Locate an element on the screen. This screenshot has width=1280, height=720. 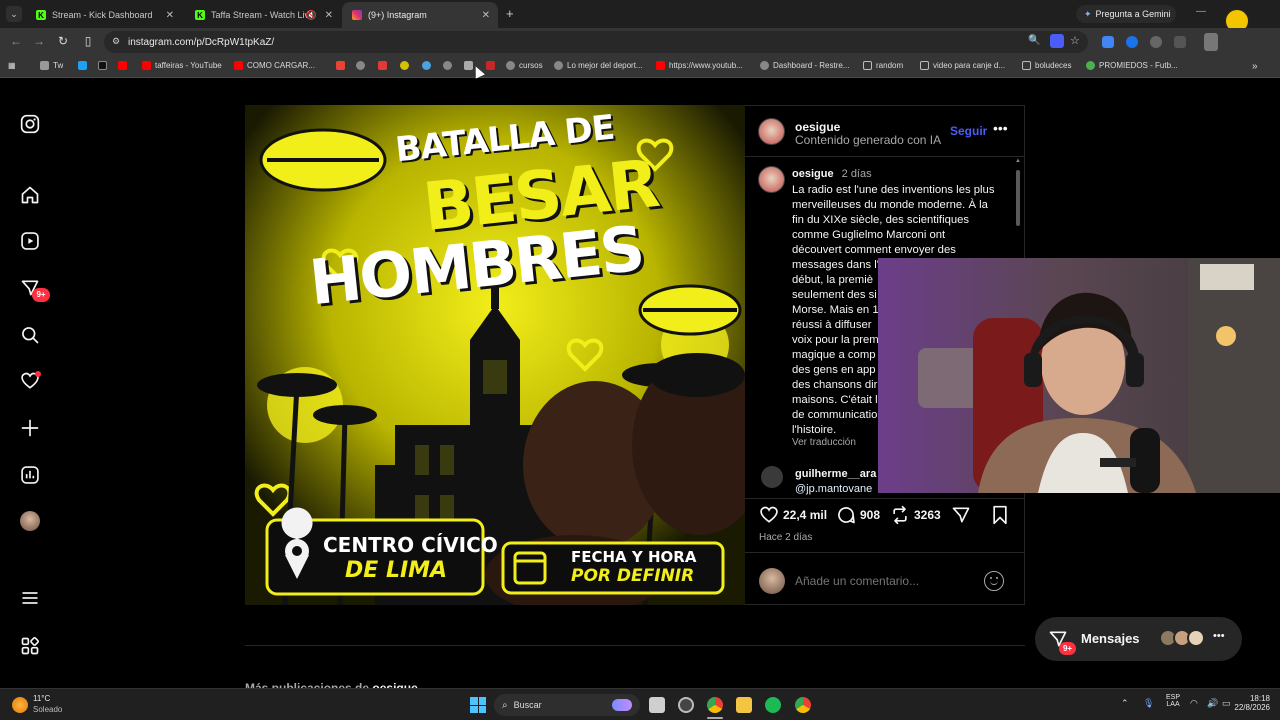
mute-icon: 🔇 is located at coordinates (311, 15).